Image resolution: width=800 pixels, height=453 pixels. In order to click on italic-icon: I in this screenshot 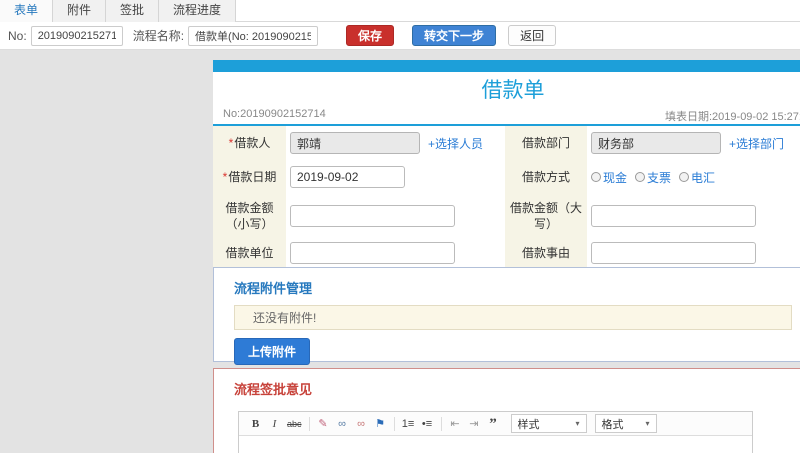, I will do `click(274, 424)`.